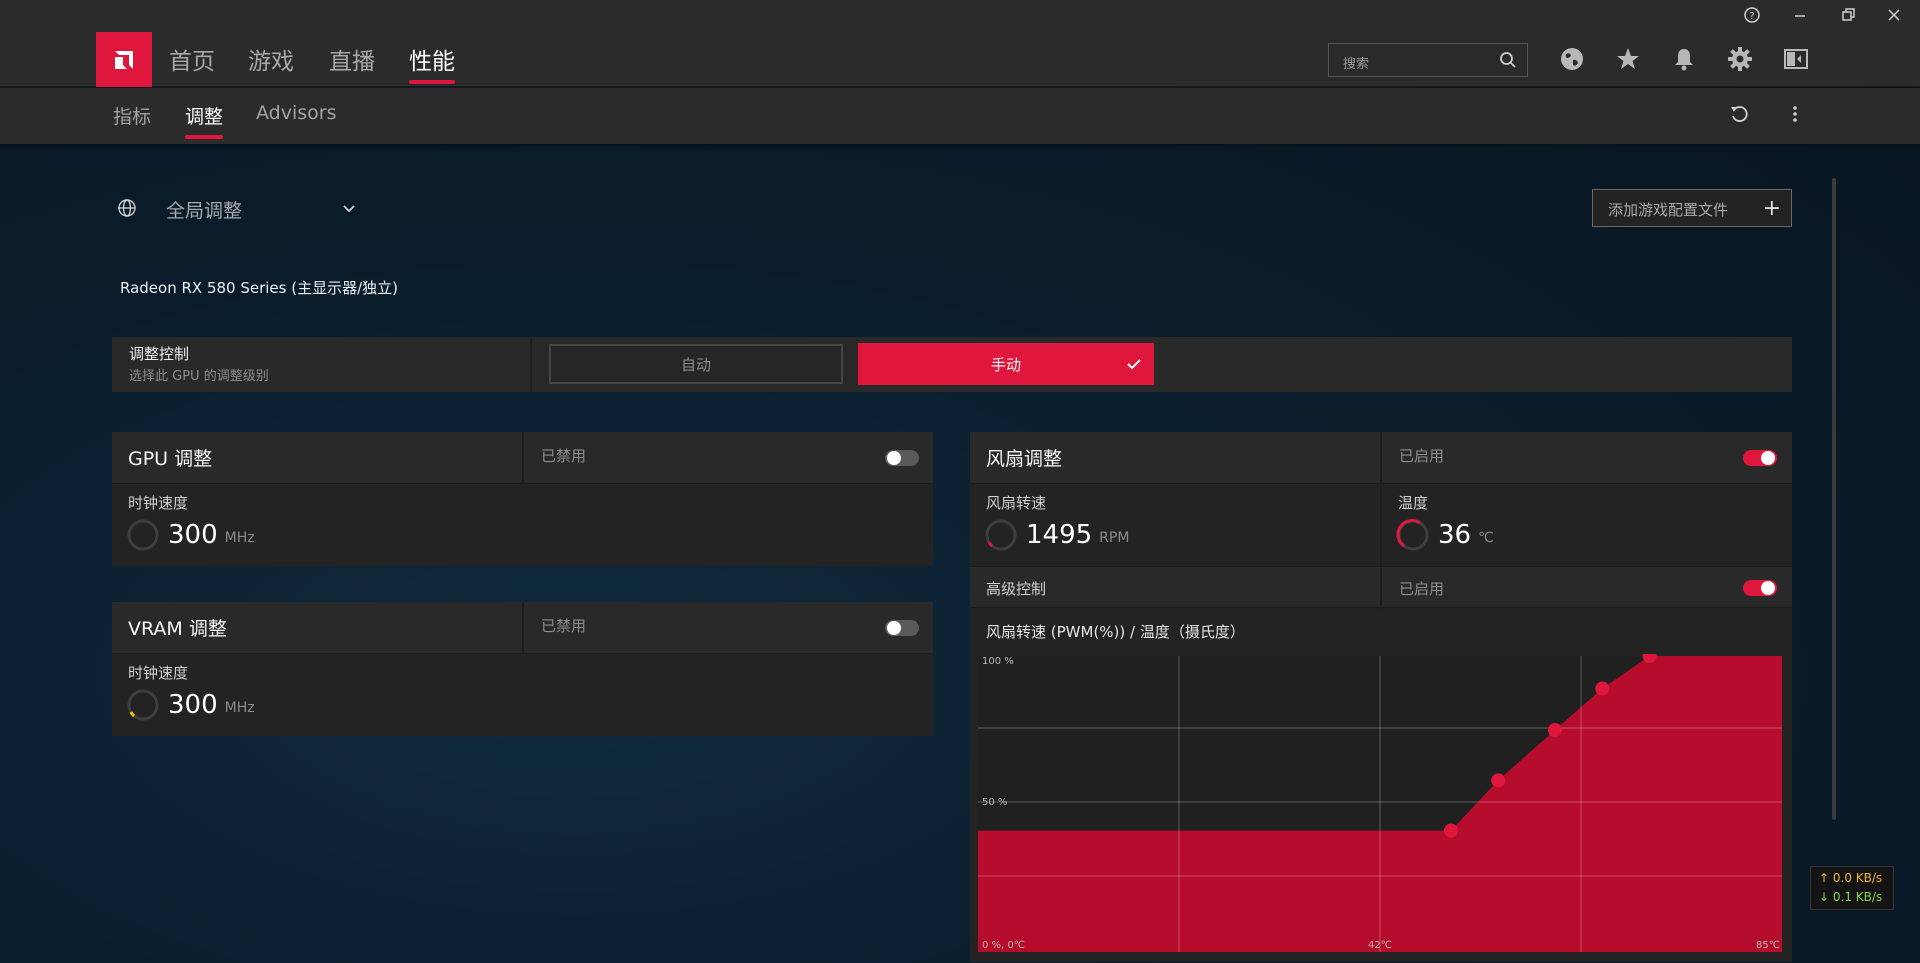 The width and height of the screenshot is (1920, 963). What do you see at coordinates (158, 673) in the screenshot?
I see `vram-clock-label: 时钟速度` at bounding box center [158, 673].